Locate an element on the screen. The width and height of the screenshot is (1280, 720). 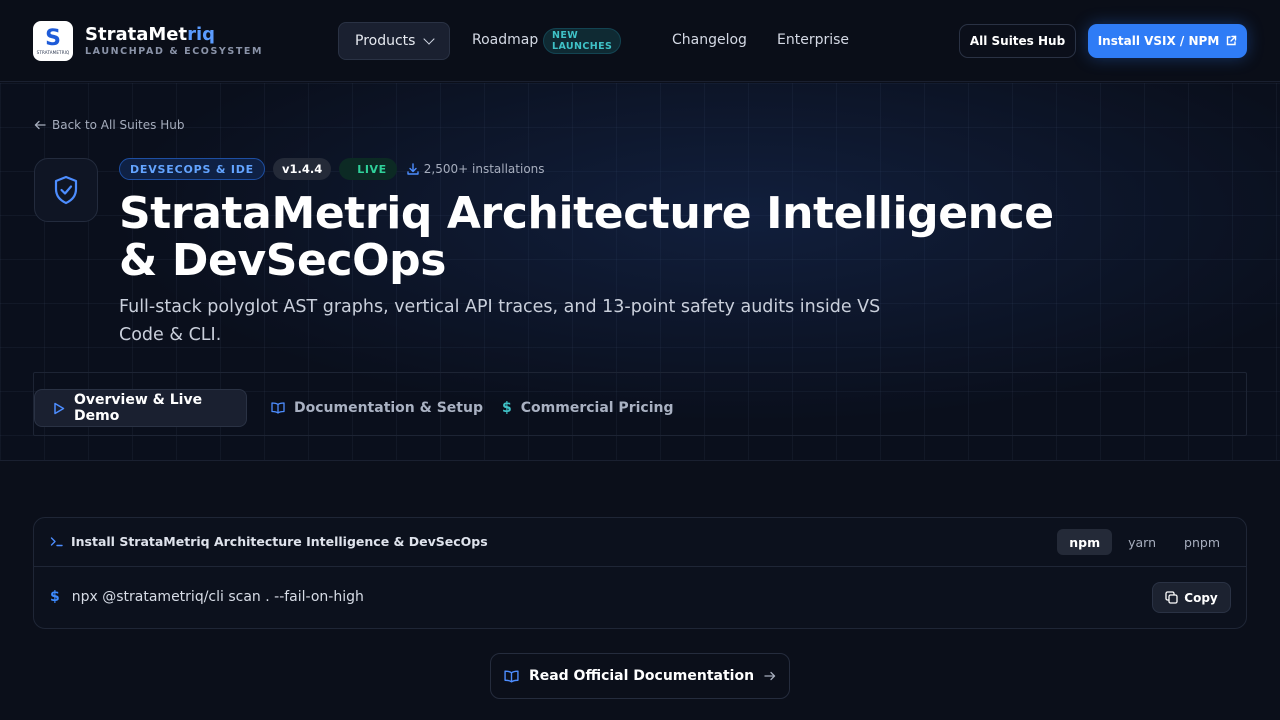
live-status-badge: LIVE is located at coordinates (368, 169).